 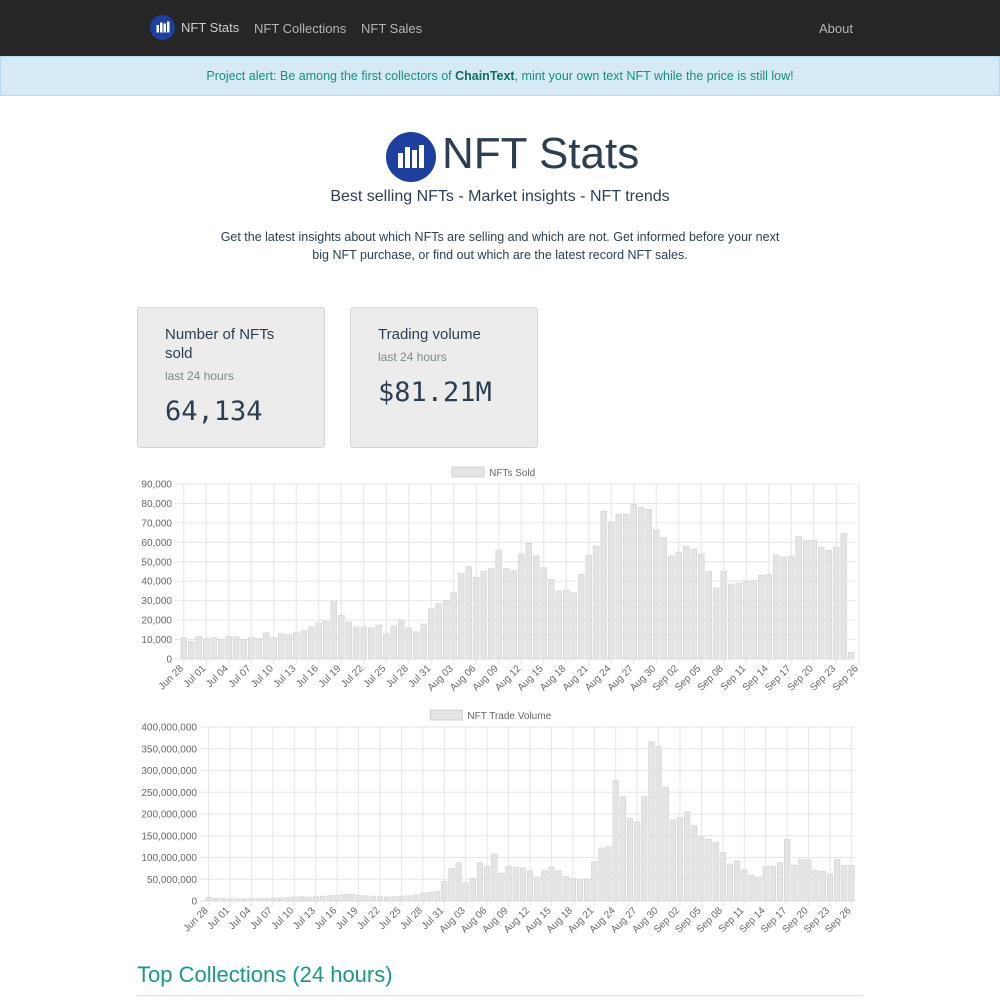 What do you see at coordinates (231, 377) in the screenshot?
I see `stat-card-nfts-sold: Number of NFTs sold last 24 hours 64,134` at bounding box center [231, 377].